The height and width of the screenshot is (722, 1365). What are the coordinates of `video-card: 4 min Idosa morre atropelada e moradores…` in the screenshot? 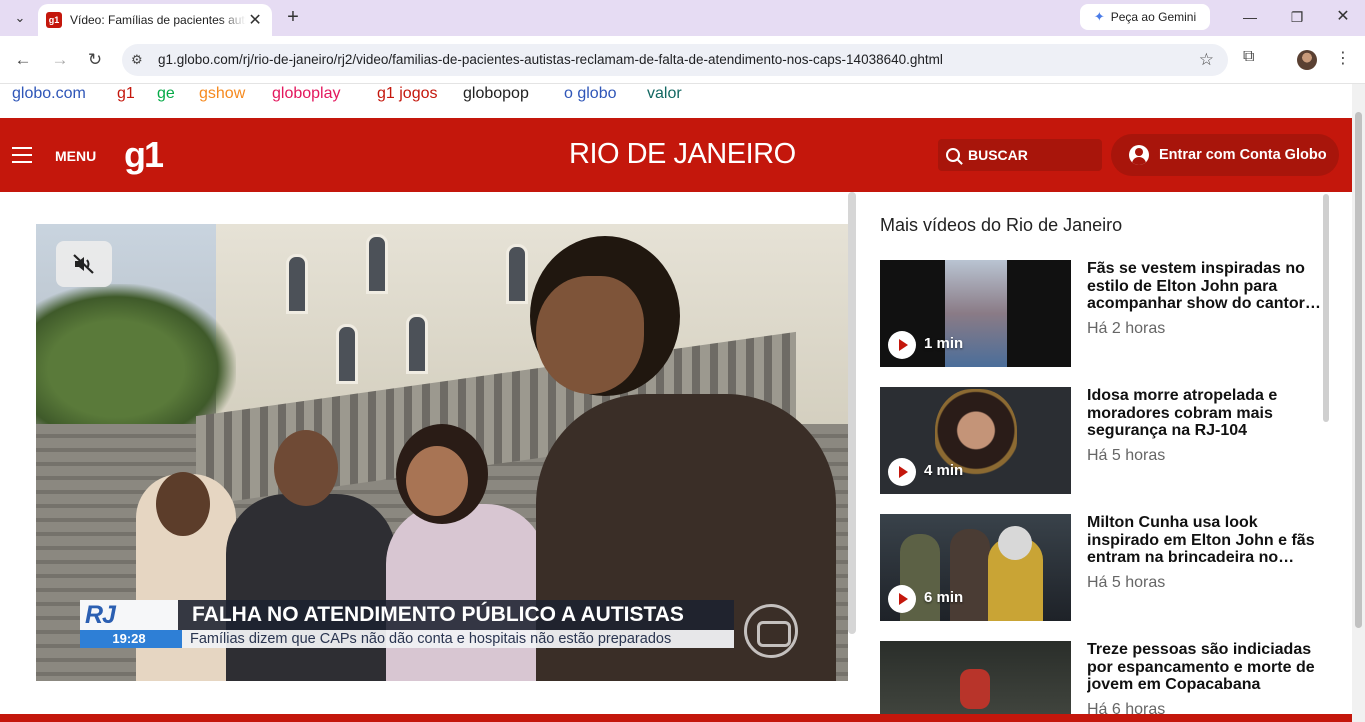 It's located at (1101, 441).